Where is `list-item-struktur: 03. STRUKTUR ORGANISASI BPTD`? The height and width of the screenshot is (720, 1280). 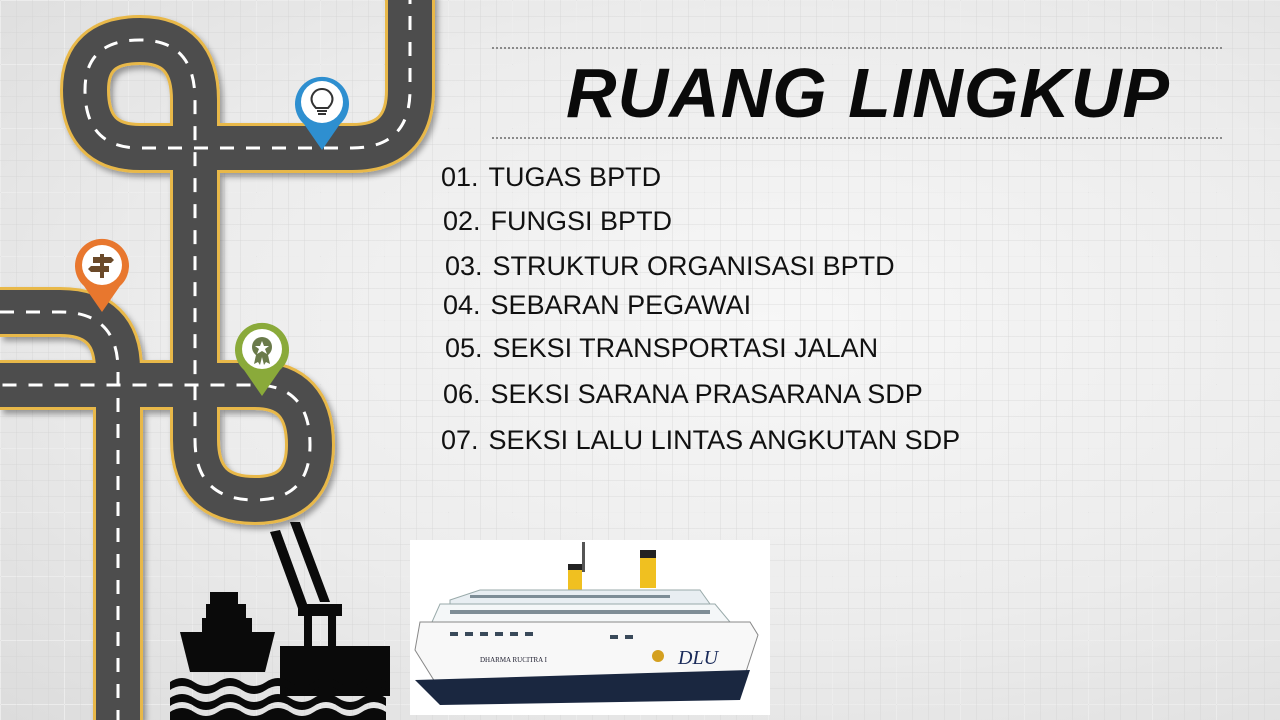 list-item-struktur: 03. STRUKTUR ORGANISASI BPTD is located at coordinates (670, 266).